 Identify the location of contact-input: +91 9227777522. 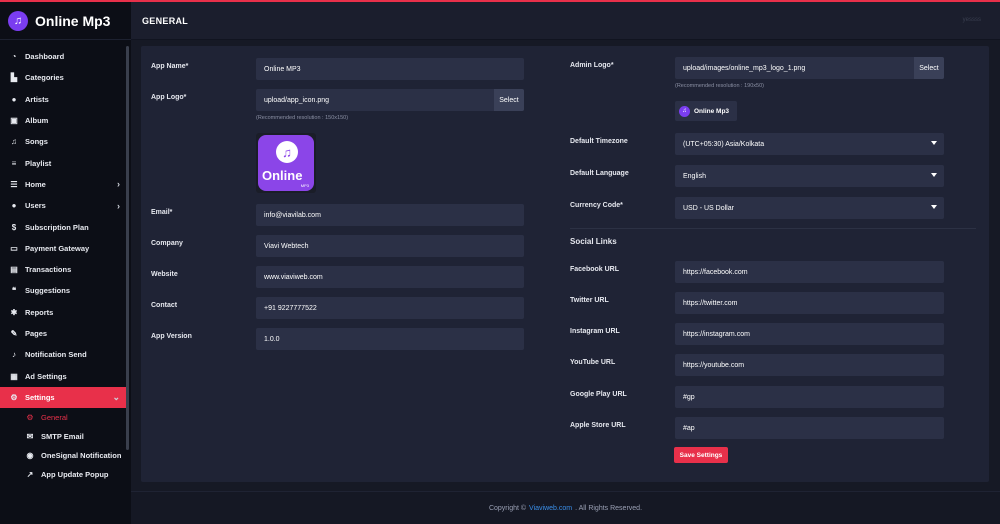
(390, 308).